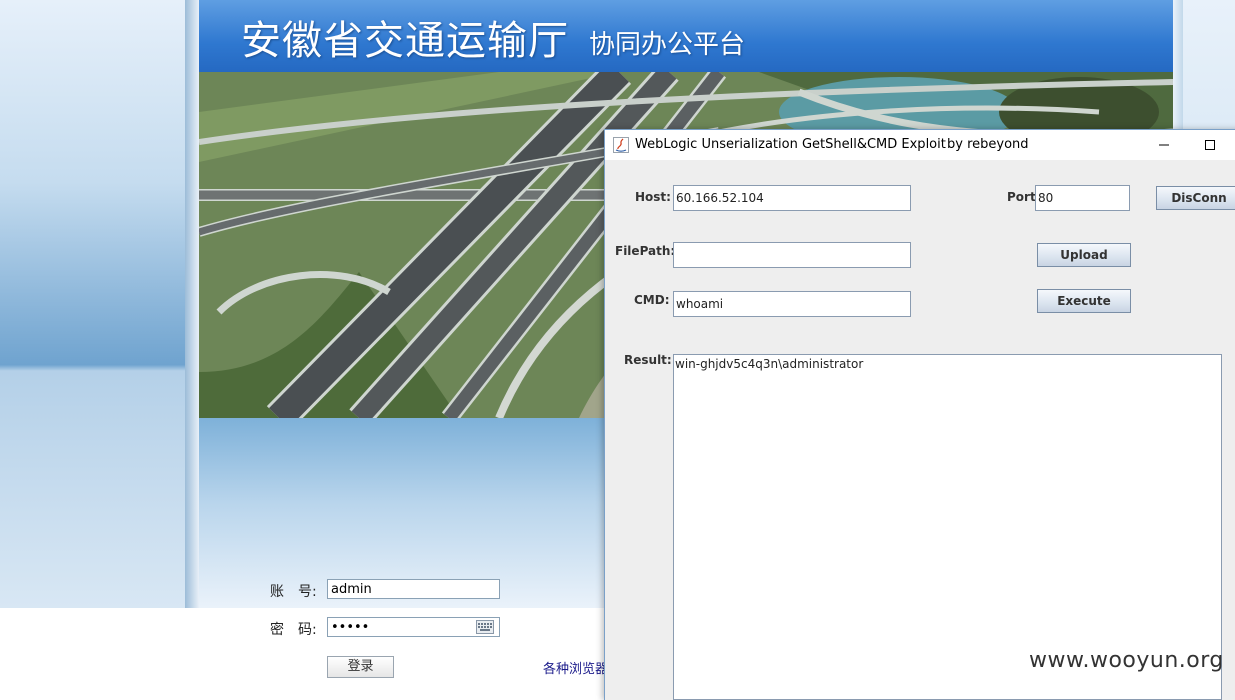 The width and height of the screenshot is (1235, 700). What do you see at coordinates (360, 667) in the screenshot?
I see `login-button: 登录` at bounding box center [360, 667].